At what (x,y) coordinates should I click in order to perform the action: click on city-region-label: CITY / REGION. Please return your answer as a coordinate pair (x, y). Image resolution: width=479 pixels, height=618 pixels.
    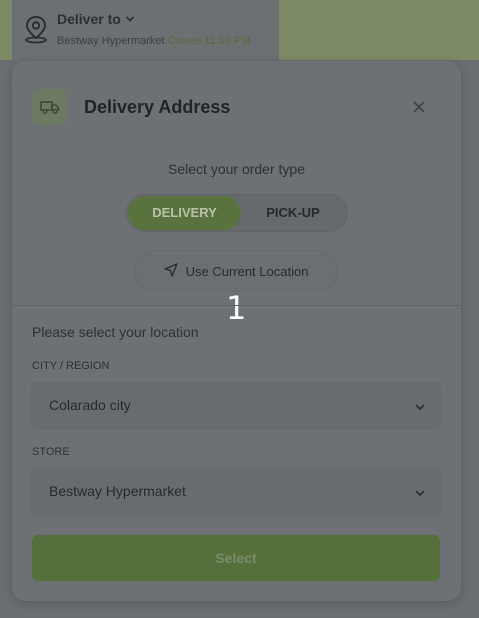
    Looking at the image, I should click on (71, 366).